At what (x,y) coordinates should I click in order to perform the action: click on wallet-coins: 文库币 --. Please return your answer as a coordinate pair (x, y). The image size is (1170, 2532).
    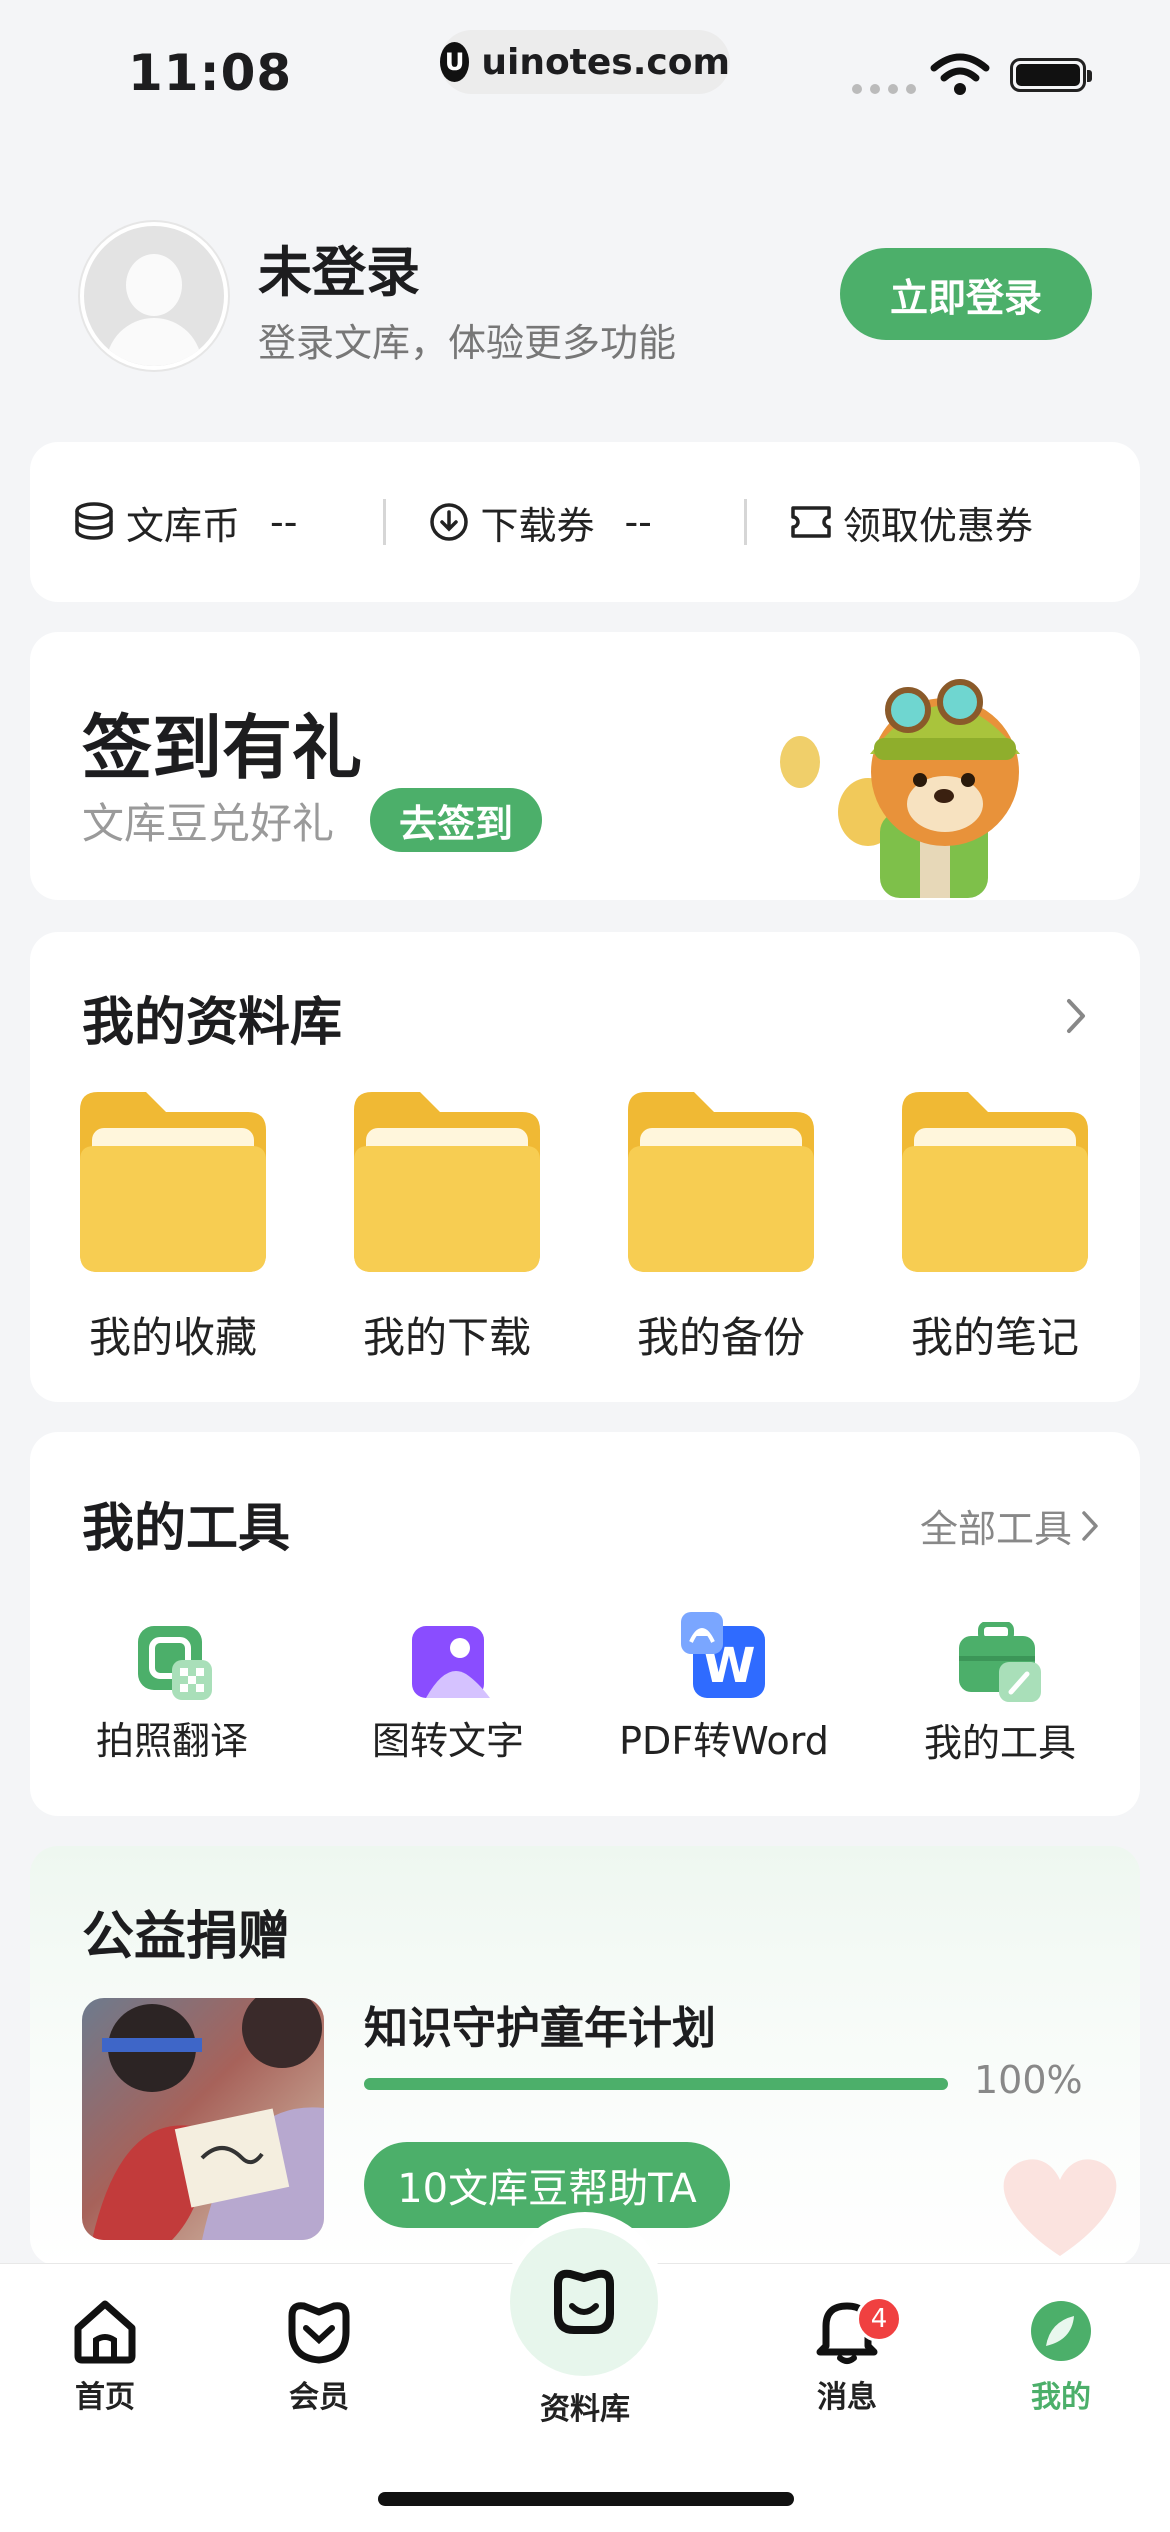
    Looking at the image, I should click on (184, 522).